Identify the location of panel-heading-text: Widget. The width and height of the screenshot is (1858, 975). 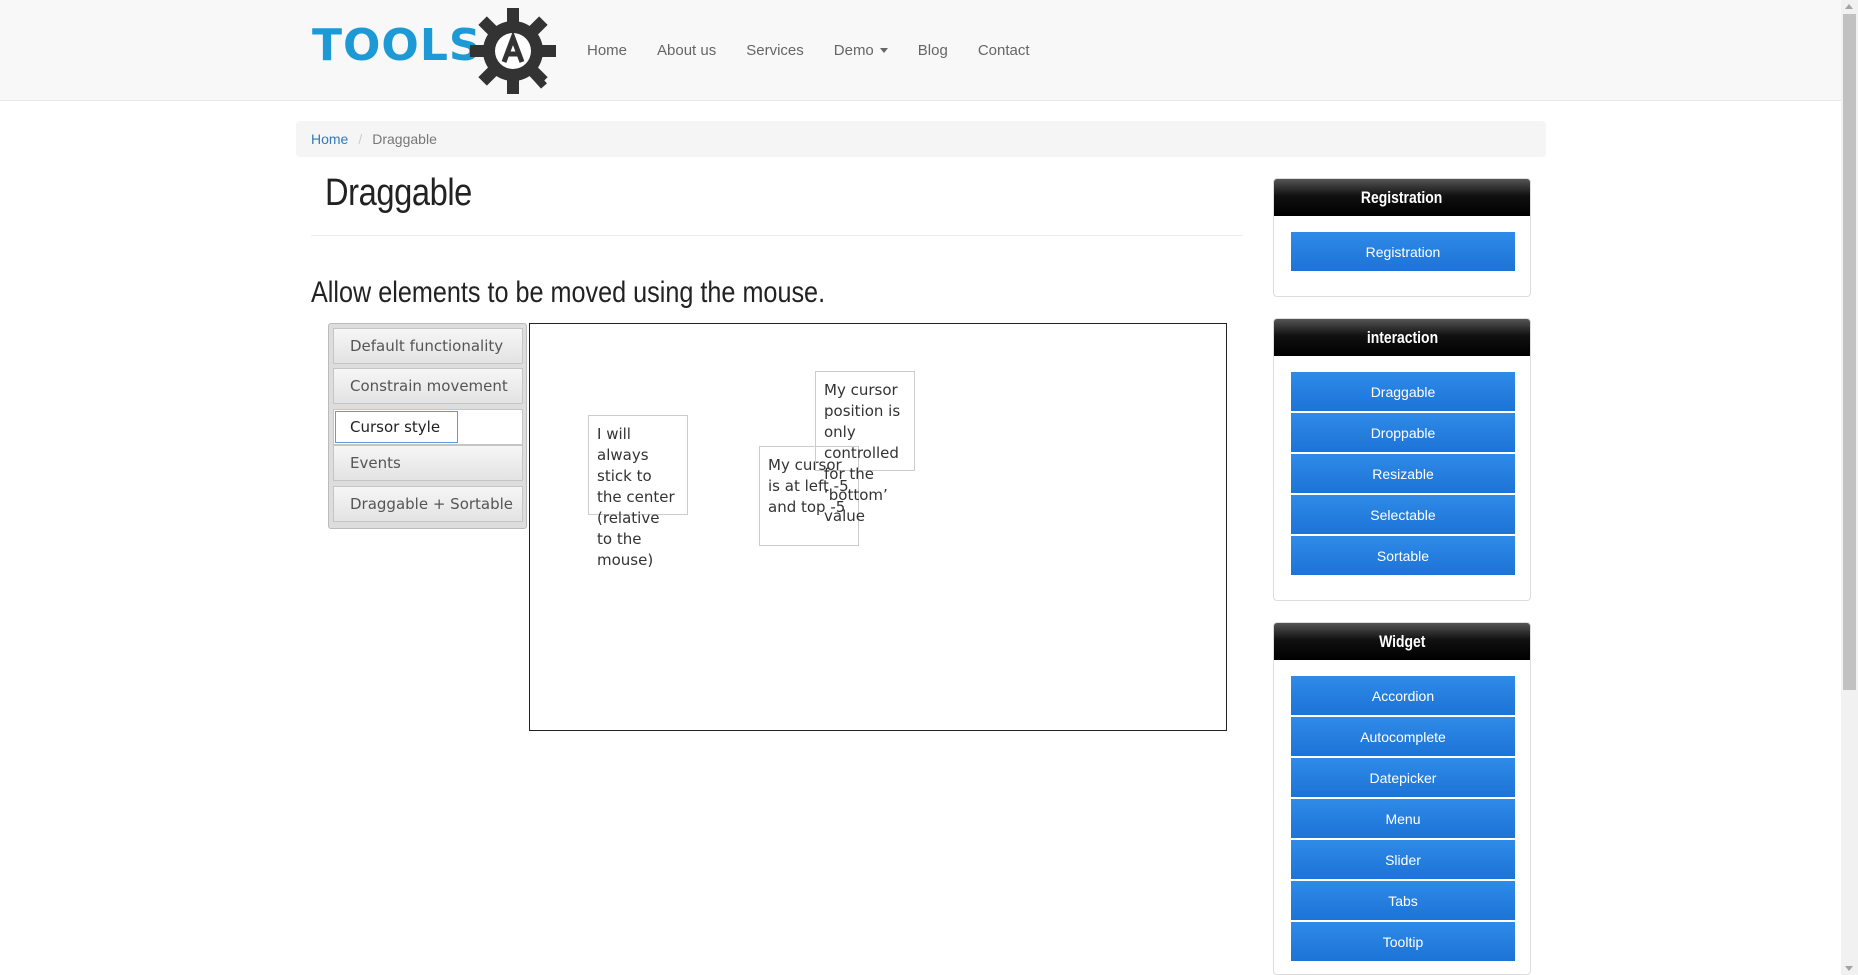
(1402, 641).